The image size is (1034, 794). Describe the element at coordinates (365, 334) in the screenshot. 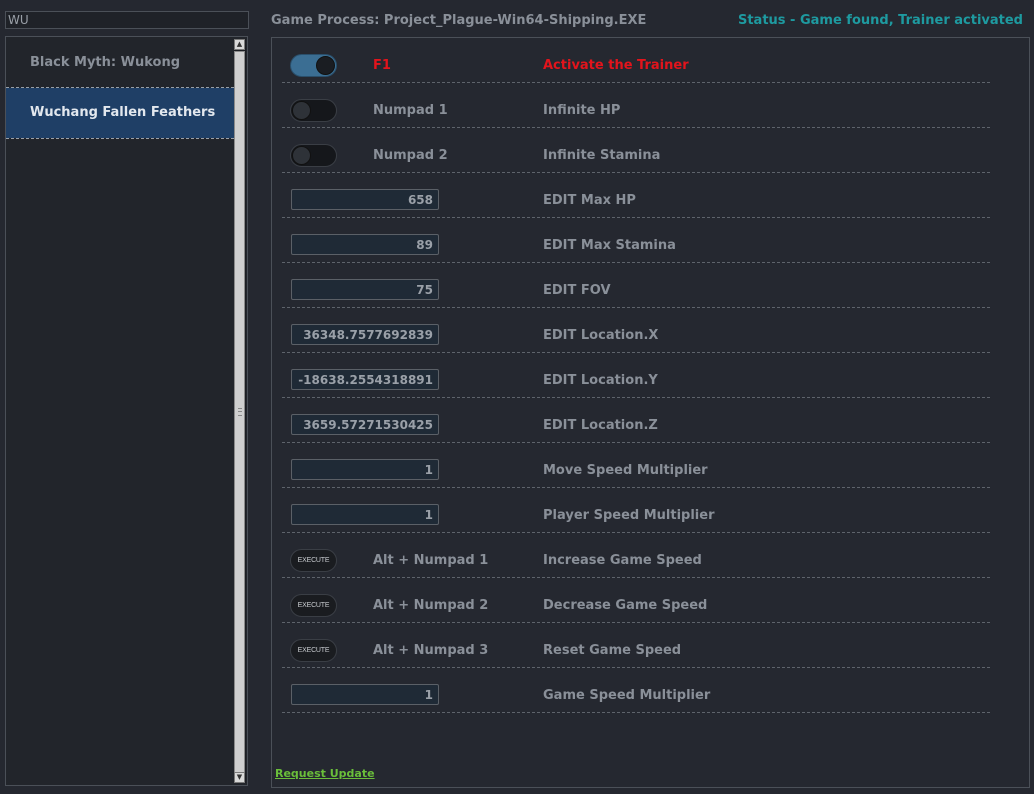

I see `location-x-input` at that location.